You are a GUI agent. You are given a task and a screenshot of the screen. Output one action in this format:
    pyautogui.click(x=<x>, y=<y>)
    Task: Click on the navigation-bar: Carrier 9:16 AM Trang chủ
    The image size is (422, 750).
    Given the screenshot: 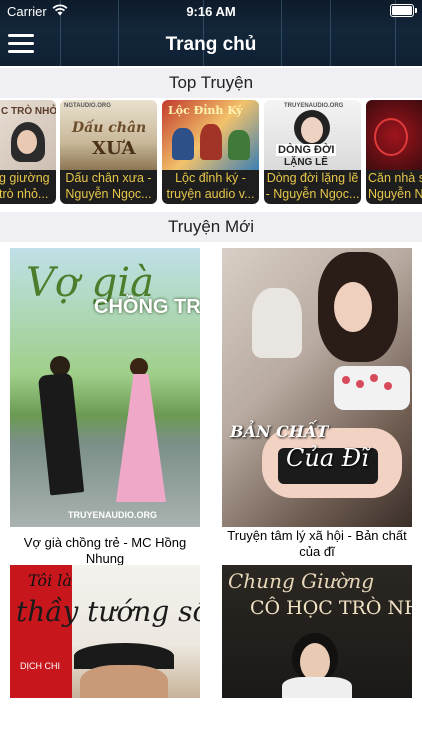 What is the action you would take?
    pyautogui.click(x=211, y=33)
    